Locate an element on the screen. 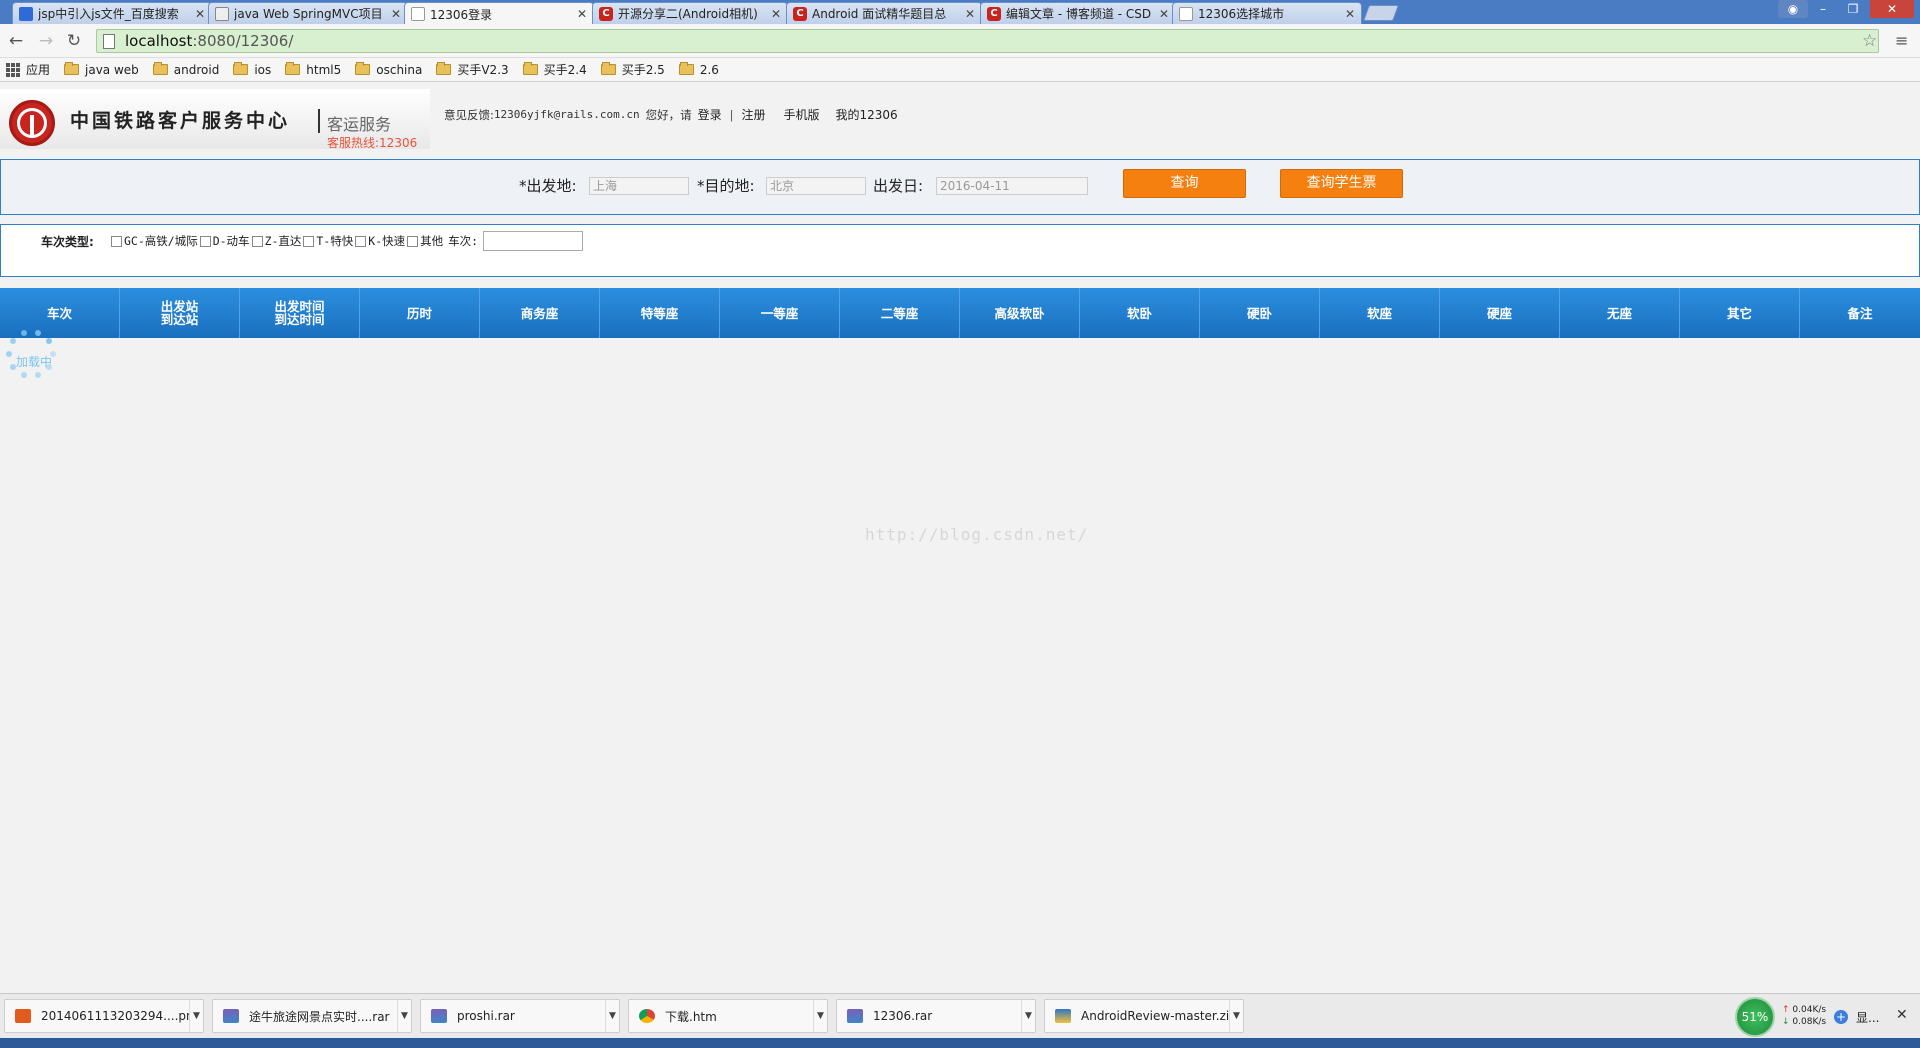 The height and width of the screenshot is (1048, 1920). col-premium-seat: 特等座 is located at coordinates (660, 313).